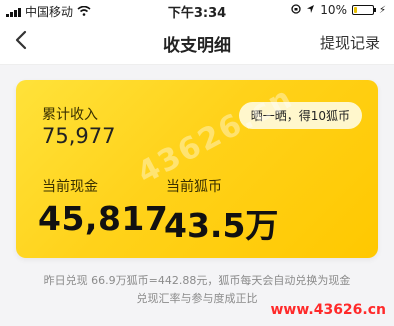  What do you see at coordinates (363, 10) in the screenshot?
I see `battery-icon` at bounding box center [363, 10].